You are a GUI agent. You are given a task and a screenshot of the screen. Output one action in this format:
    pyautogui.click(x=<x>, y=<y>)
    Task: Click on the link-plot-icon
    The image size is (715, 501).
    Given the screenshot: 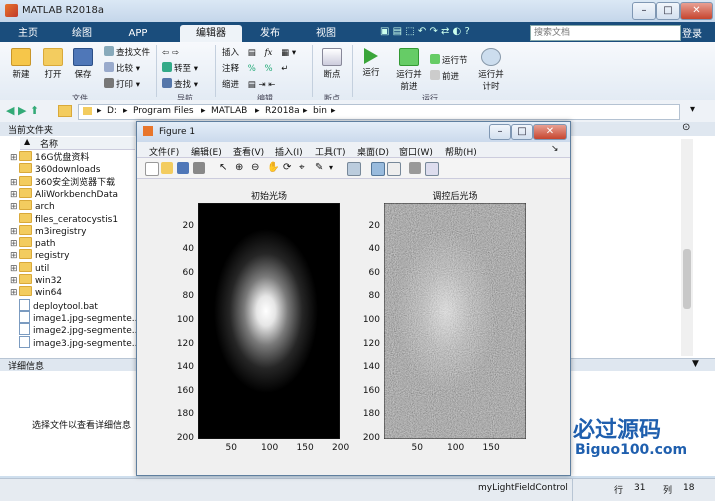 What is the action you would take?
    pyautogui.click(x=354, y=169)
    